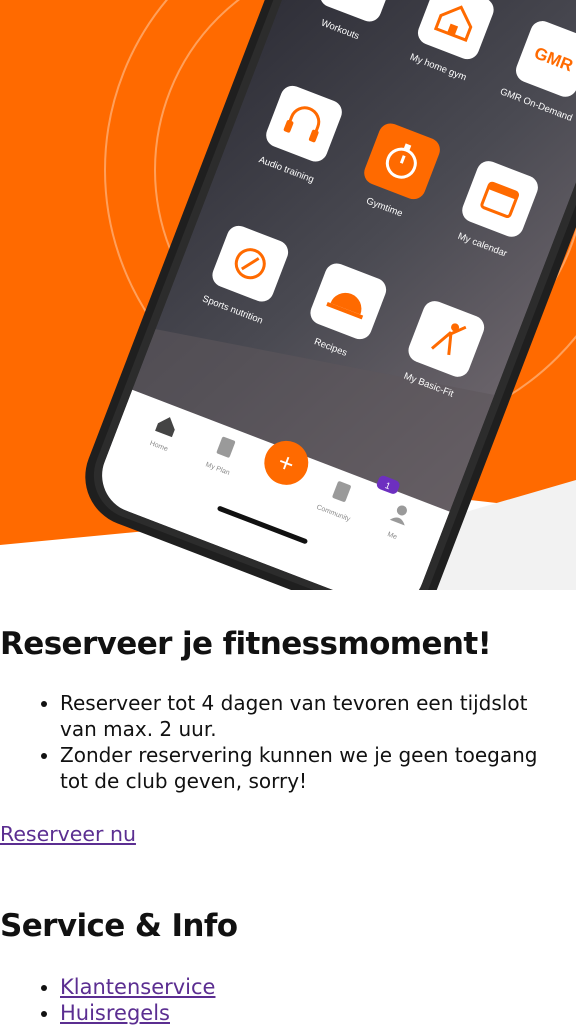  What do you see at coordinates (115, 1013) in the screenshot?
I see `house-rules-link: Huisregels` at bounding box center [115, 1013].